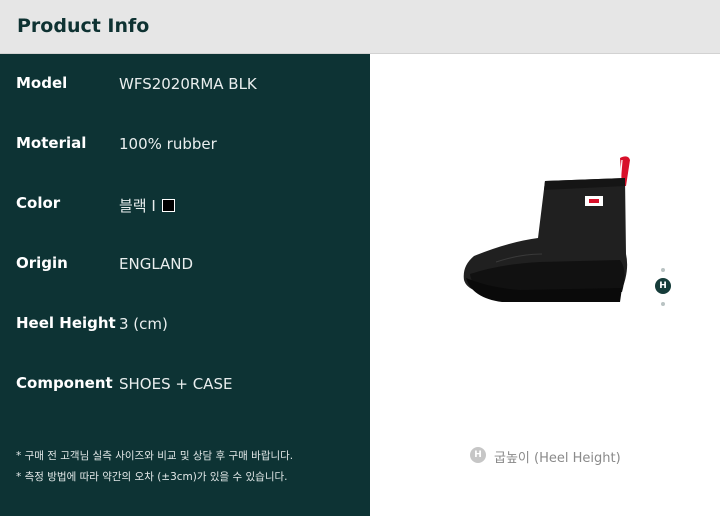 This screenshot has width=720, height=516. What do you see at coordinates (38, 203) in the screenshot?
I see `spec-label: Color` at bounding box center [38, 203].